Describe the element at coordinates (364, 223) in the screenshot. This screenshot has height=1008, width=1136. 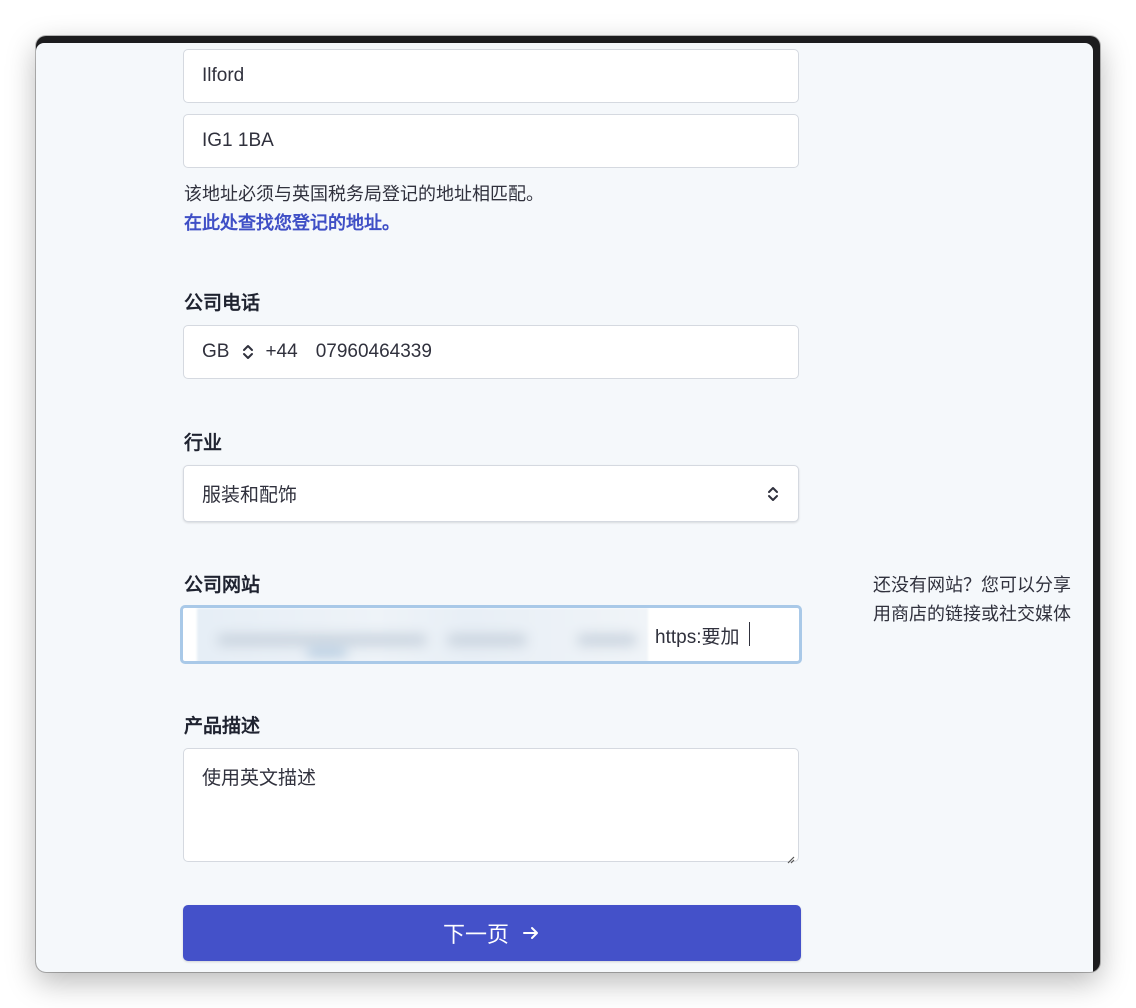
I see `address-lookup-link: 在此处查找您登记的地址。` at that location.